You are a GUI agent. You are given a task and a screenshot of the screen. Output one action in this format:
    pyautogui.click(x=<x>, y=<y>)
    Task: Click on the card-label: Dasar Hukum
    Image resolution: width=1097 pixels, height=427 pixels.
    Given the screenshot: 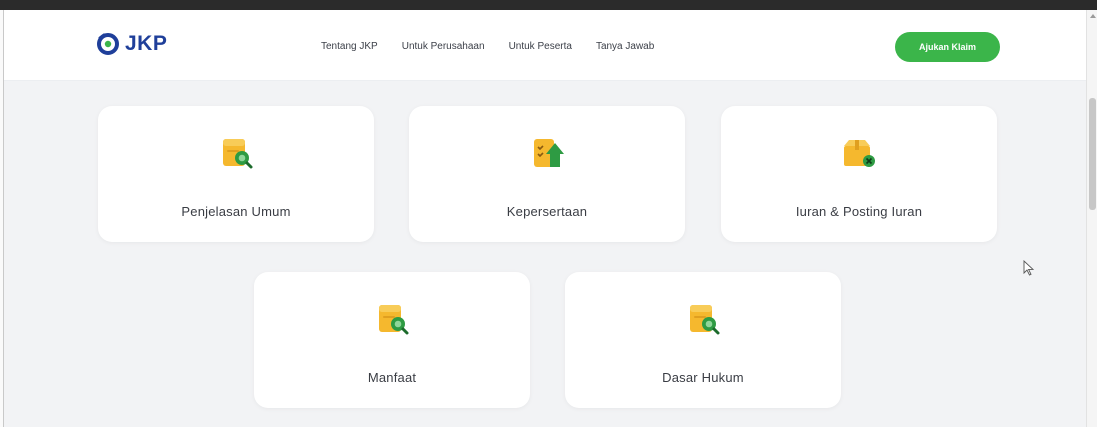 What is the action you would take?
    pyautogui.click(x=703, y=377)
    